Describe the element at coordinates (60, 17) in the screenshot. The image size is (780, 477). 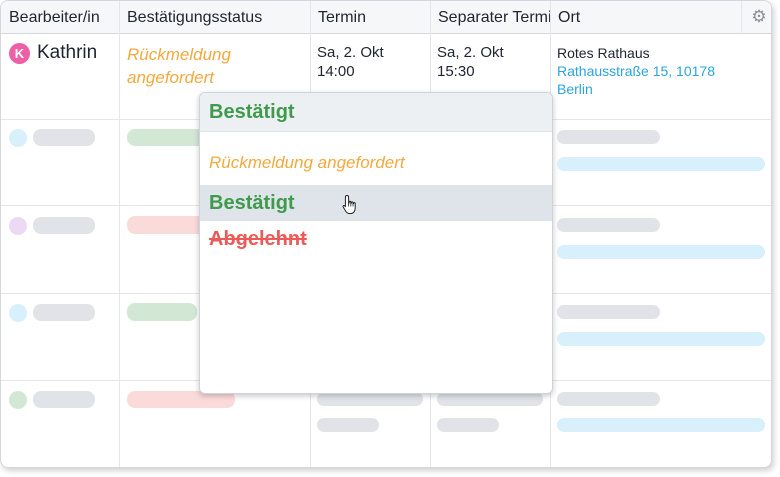
I see `column-header-assignee: Bearbeiter/in` at that location.